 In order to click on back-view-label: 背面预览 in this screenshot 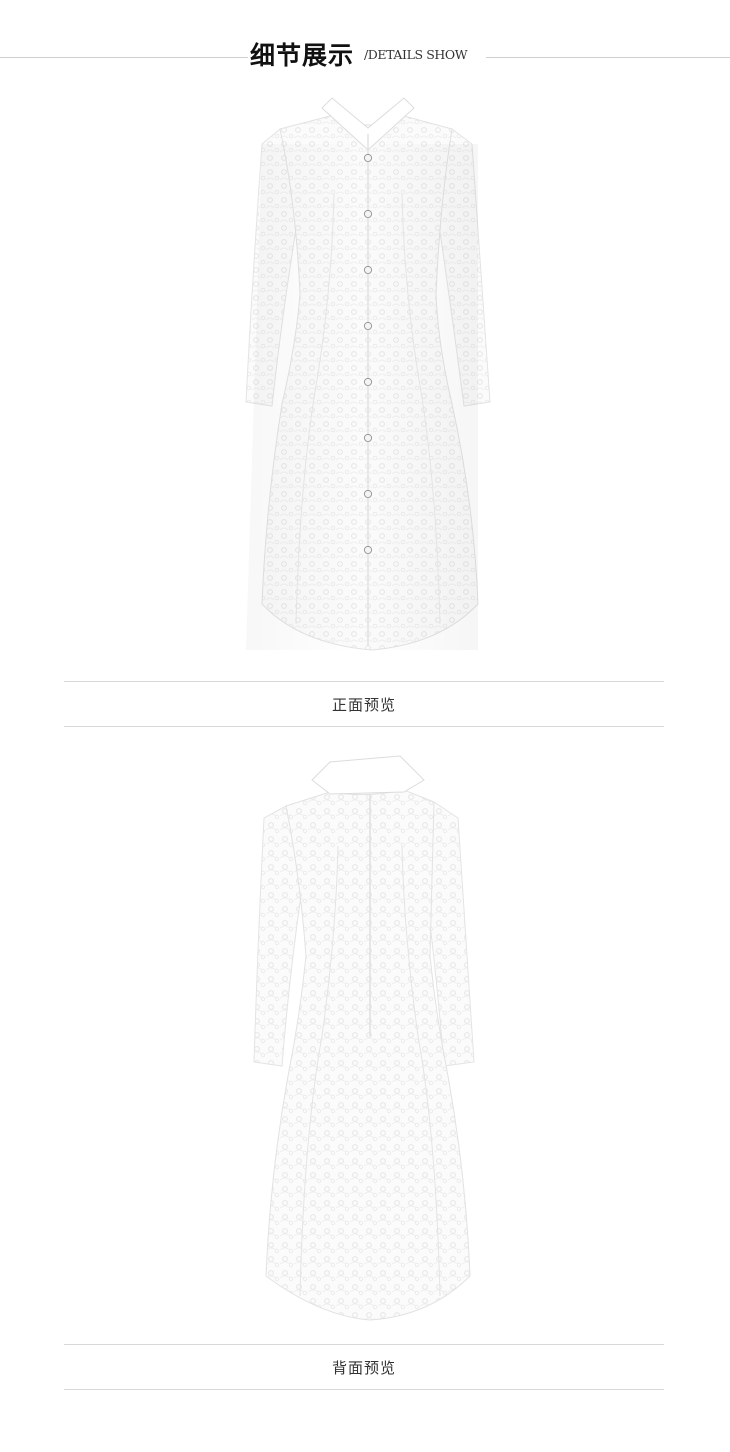, I will do `click(363, 1368)`.